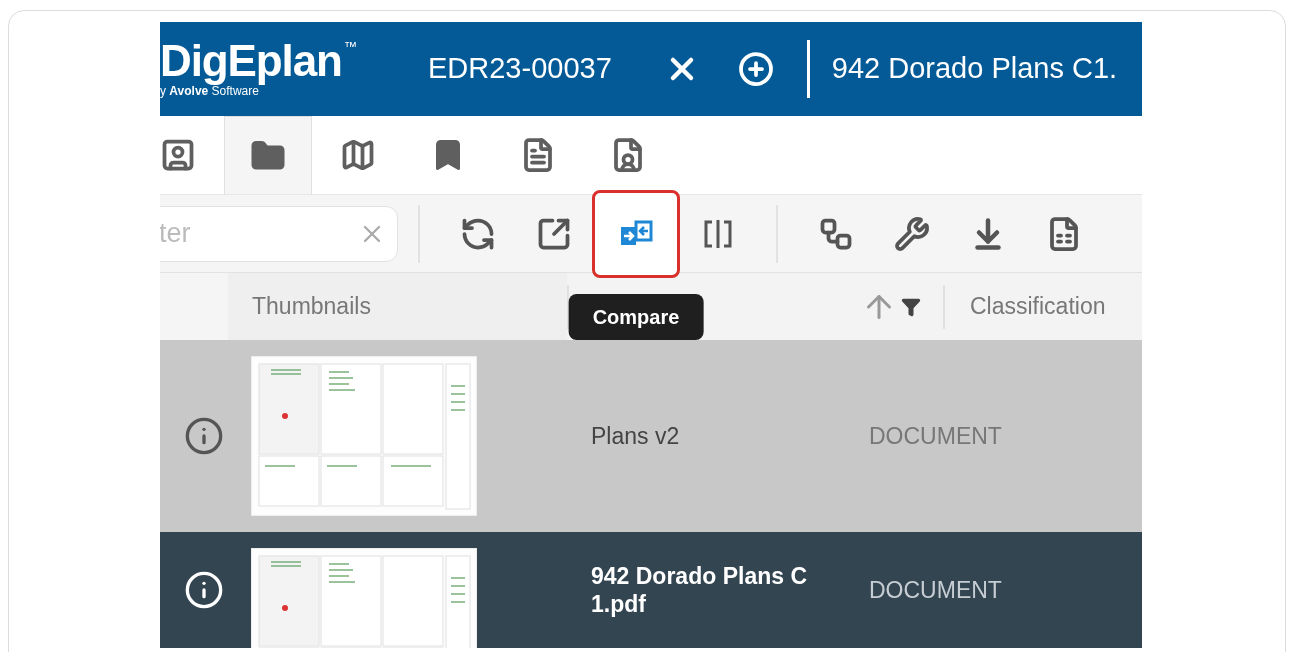  What do you see at coordinates (1025, 306) in the screenshot?
I see `column-header: Classification` at bounding box center [1025, 306].